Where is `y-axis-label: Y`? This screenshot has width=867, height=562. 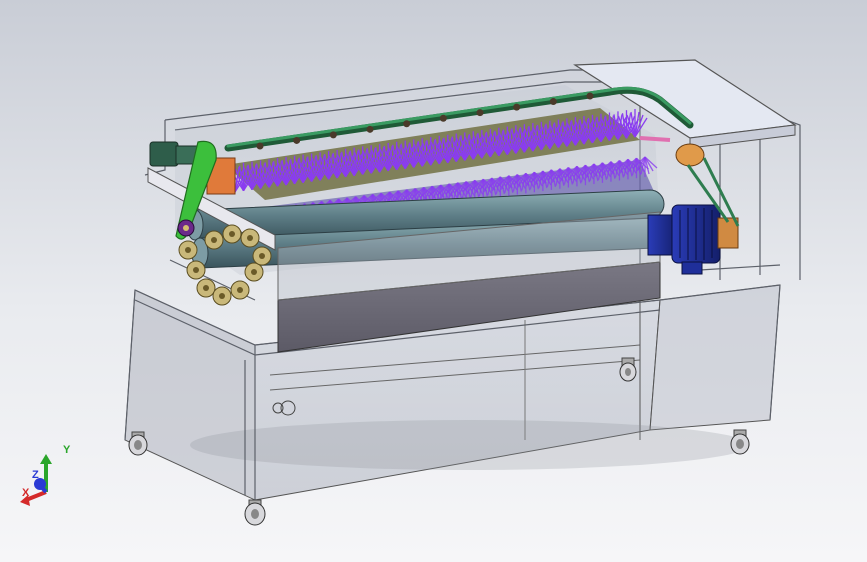 y-axis-label: Y is located at coordinates (67, 450).